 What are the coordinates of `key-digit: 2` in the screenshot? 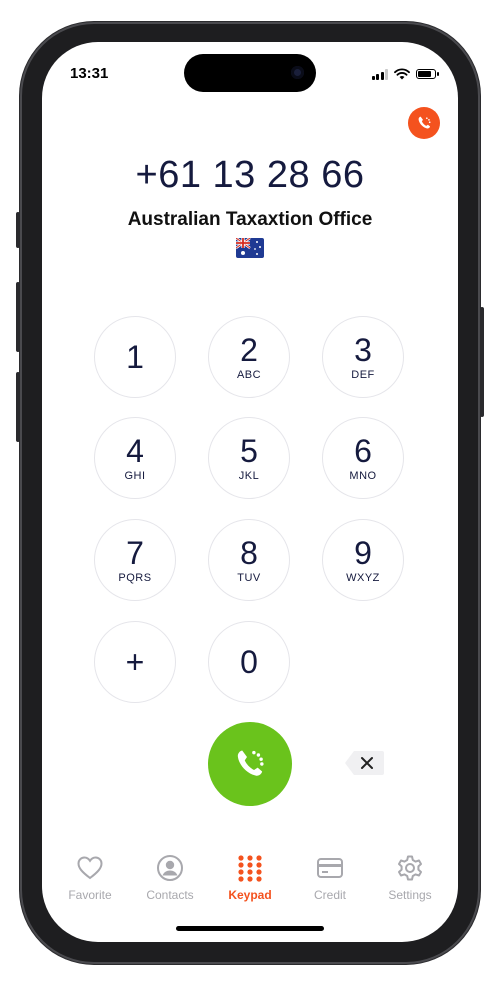 It's located at (249, 350).